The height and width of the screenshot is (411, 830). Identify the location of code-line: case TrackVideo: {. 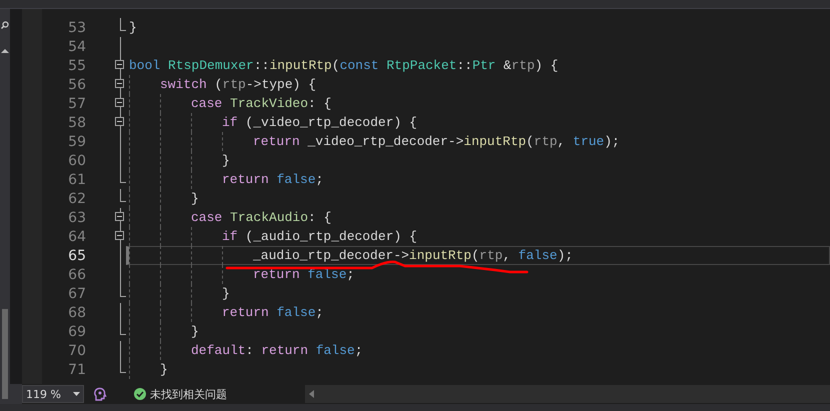
(230, 103).